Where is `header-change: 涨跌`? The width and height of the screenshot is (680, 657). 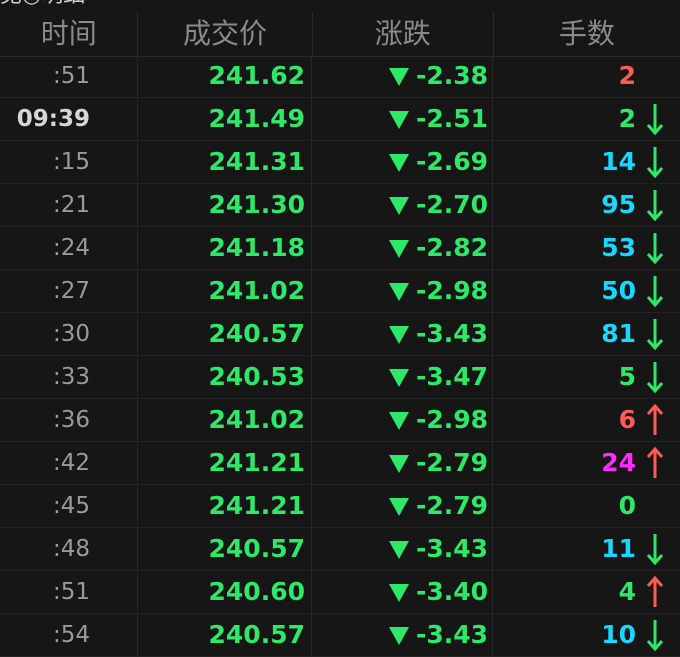 header-change: 涨跌 is located at coordinates (403, 34).